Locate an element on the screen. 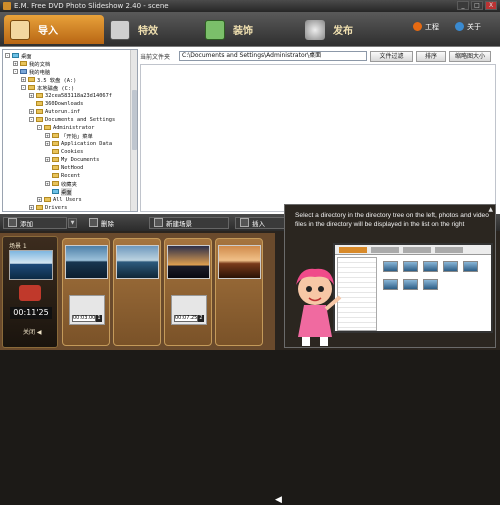 The height and width of the screenshot is (505, 500). tree-item: + All Users is located at coordinates (59, 199).